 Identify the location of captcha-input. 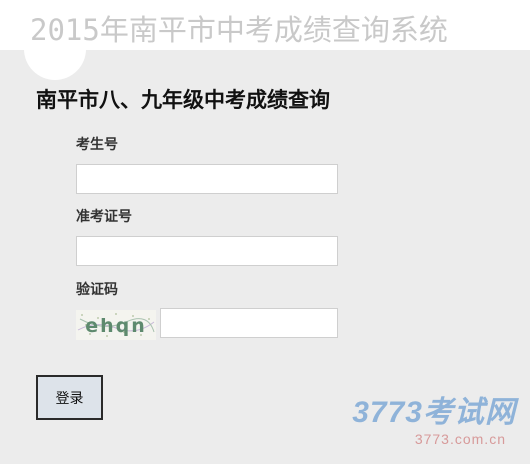
(249, 323).